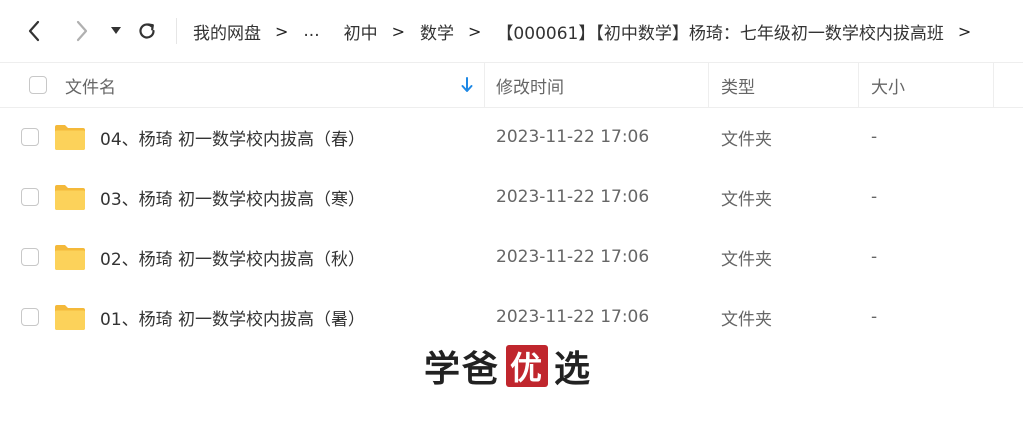  I want to click on column-header-size-label: 大小, so click(888, 87).